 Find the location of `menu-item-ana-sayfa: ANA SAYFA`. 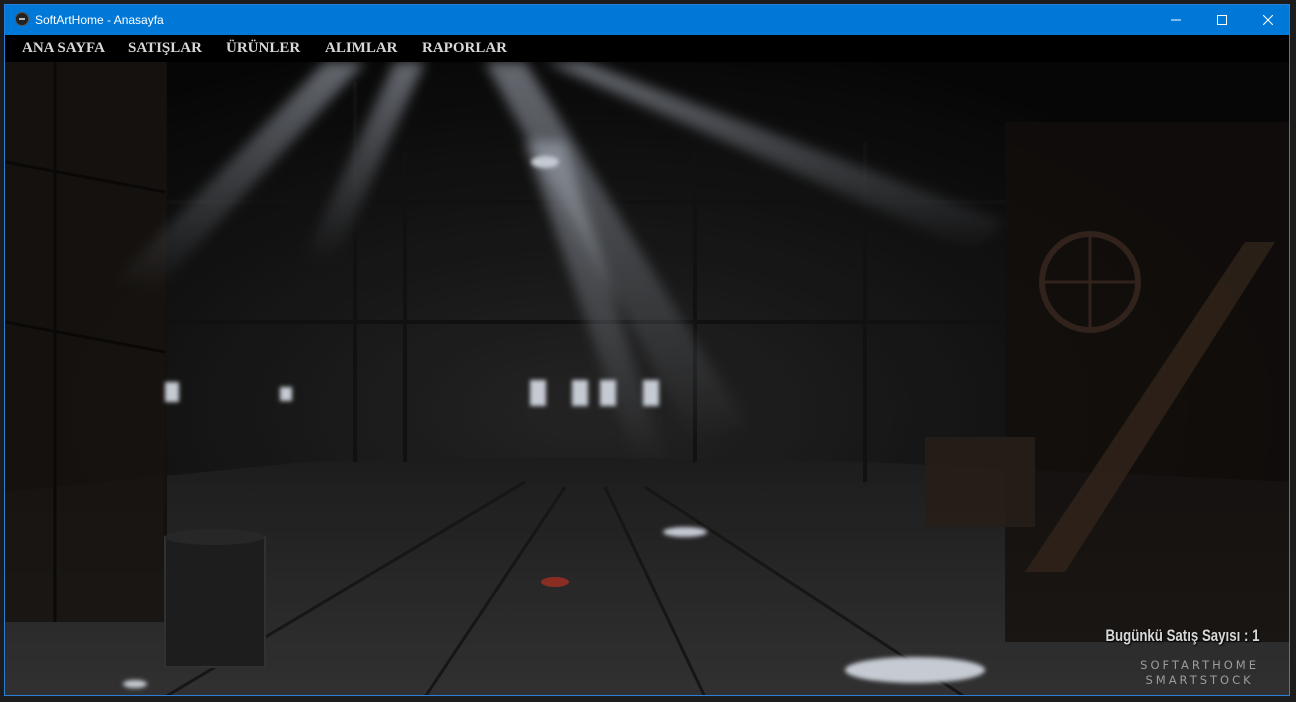

menu-item-ana-sayfa: ANA SAYFA is located at coordinates (63, 48).